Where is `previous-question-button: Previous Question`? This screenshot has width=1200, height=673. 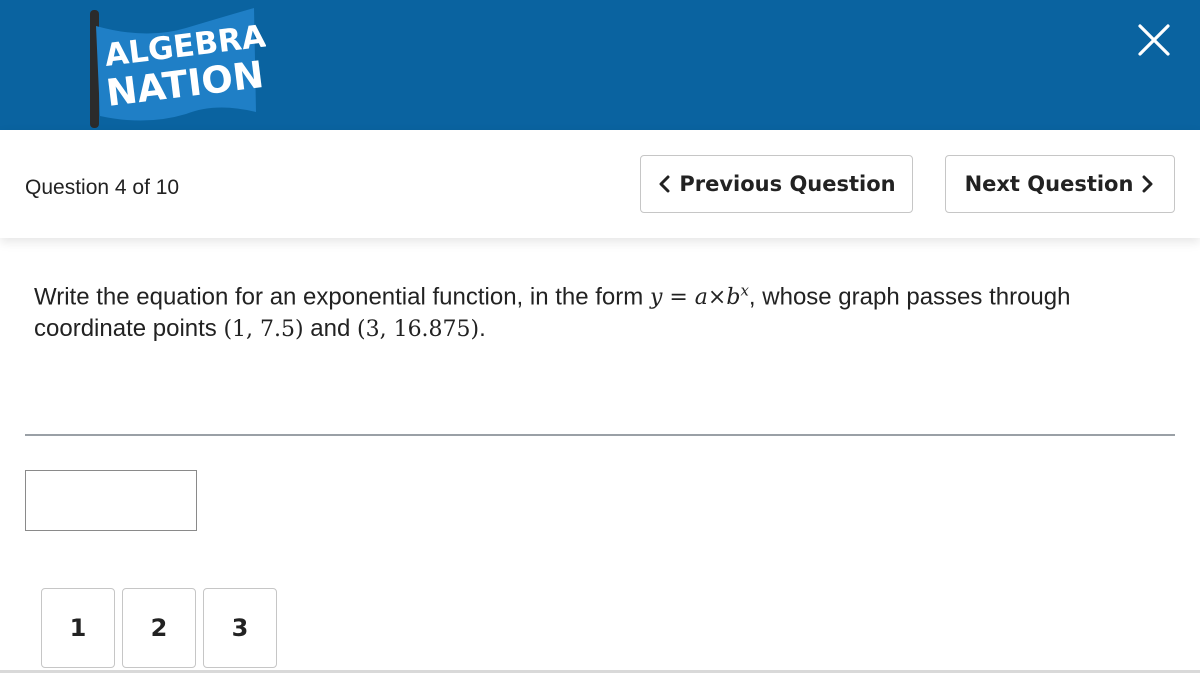
previous-question-button: Previous Question is located at coordinates (776, 184).